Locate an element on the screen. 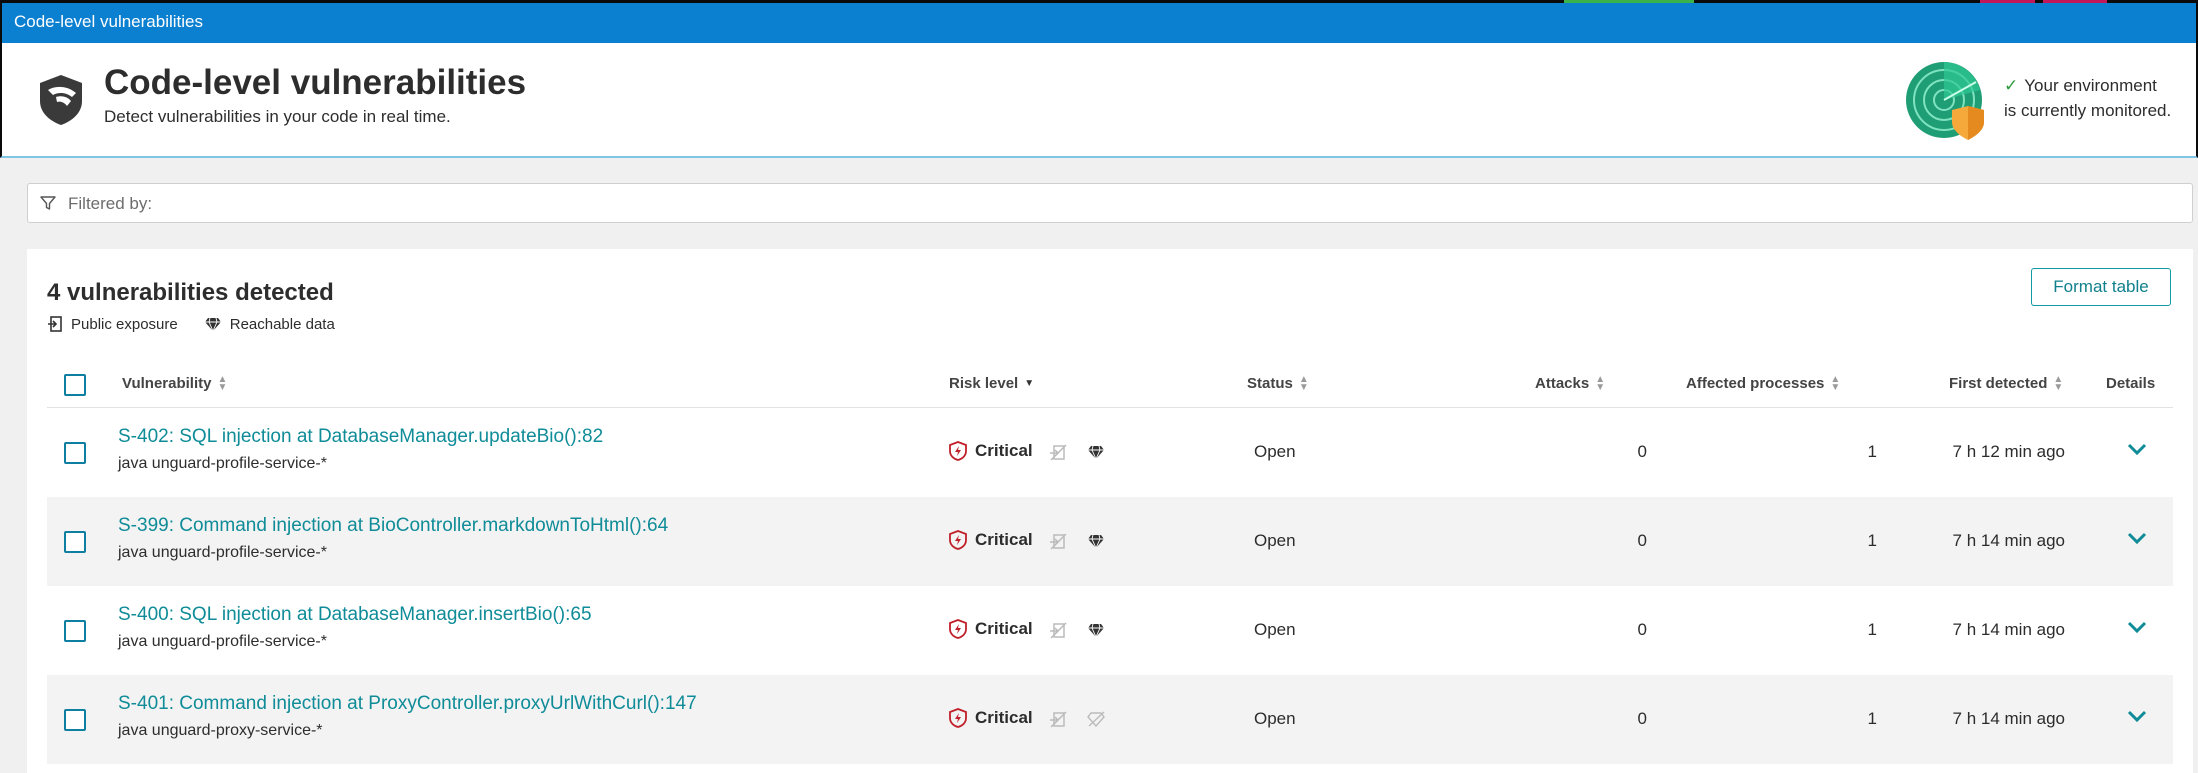 The height and width of the screenshot is (773, 2198). diamond-icon is located at coordinates (212, 324).